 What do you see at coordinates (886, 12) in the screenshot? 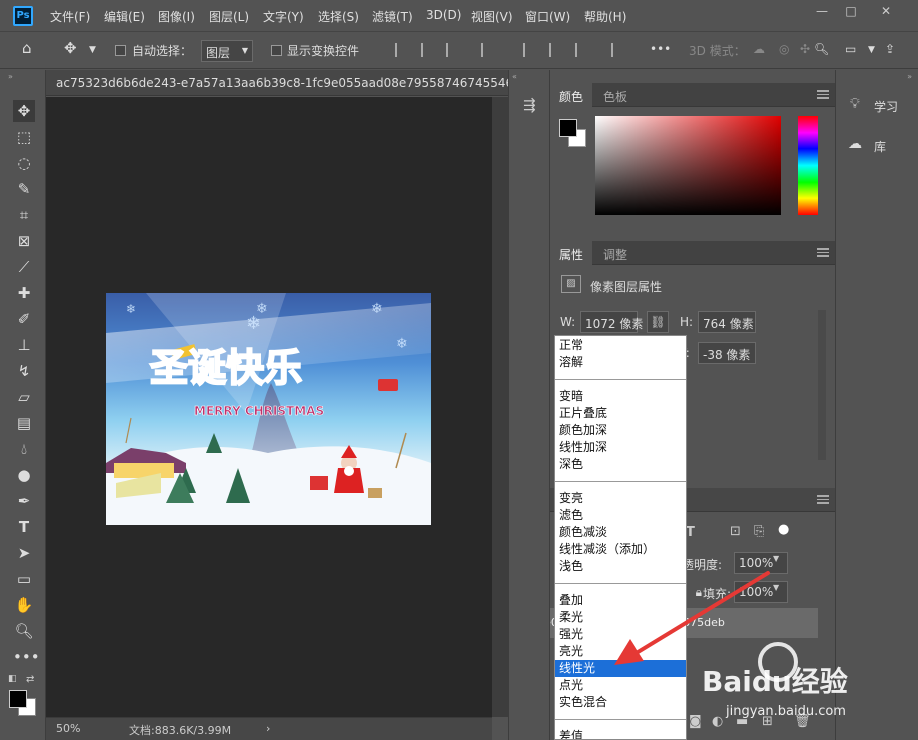
I see `close-button: ✕` at bounding box center [886, 12].